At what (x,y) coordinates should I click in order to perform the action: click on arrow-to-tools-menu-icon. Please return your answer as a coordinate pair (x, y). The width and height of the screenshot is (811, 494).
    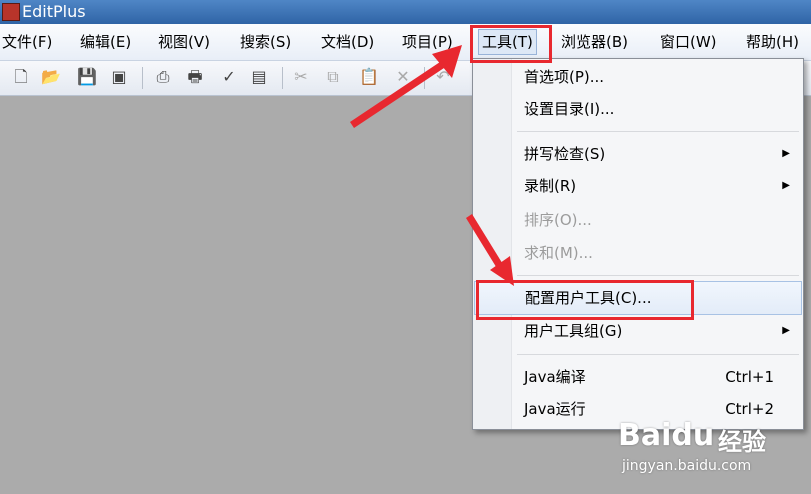
    Looking at the image, I should click on (406, 86).